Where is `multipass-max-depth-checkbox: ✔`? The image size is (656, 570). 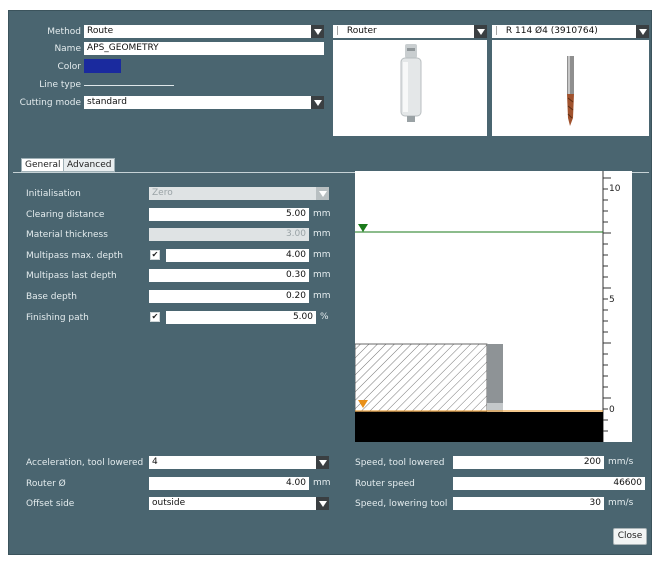 multipass-max-depth-checkbox: ✔ is located at coordinates (155, 255).